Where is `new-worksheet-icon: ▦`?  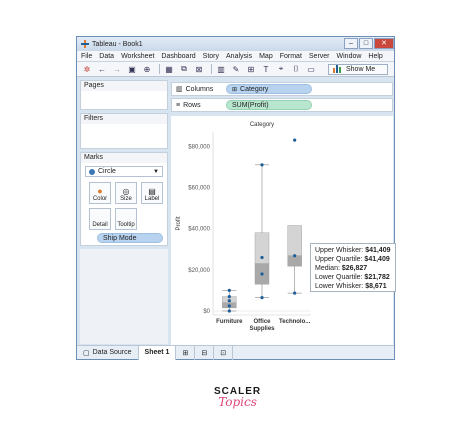 new-worksheet-icon: ▦ is located at coordinates (169, 69).